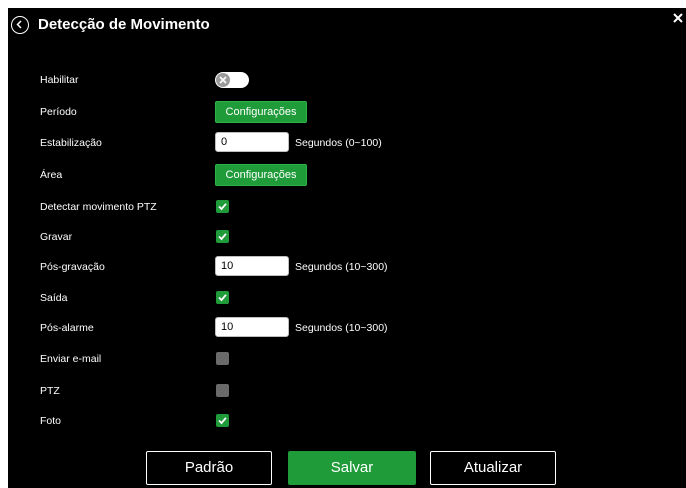  Describe the element at coordinates (261, 175) in the screenshot. I see `area-config-button: Configurações` at that location.